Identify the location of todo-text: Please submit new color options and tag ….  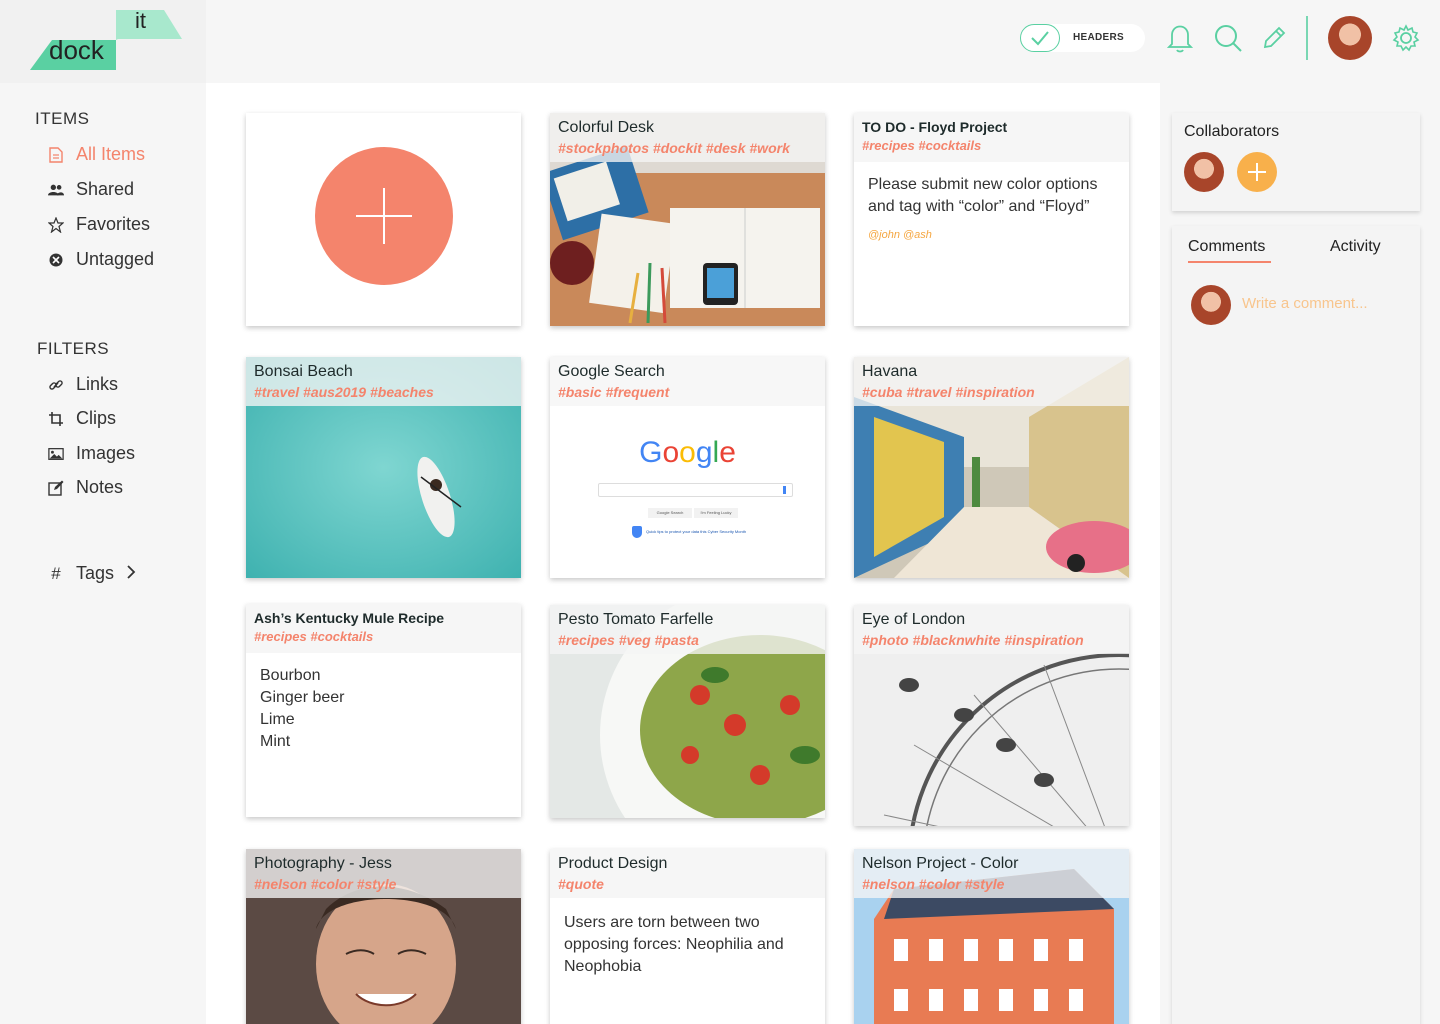
(983, 195).